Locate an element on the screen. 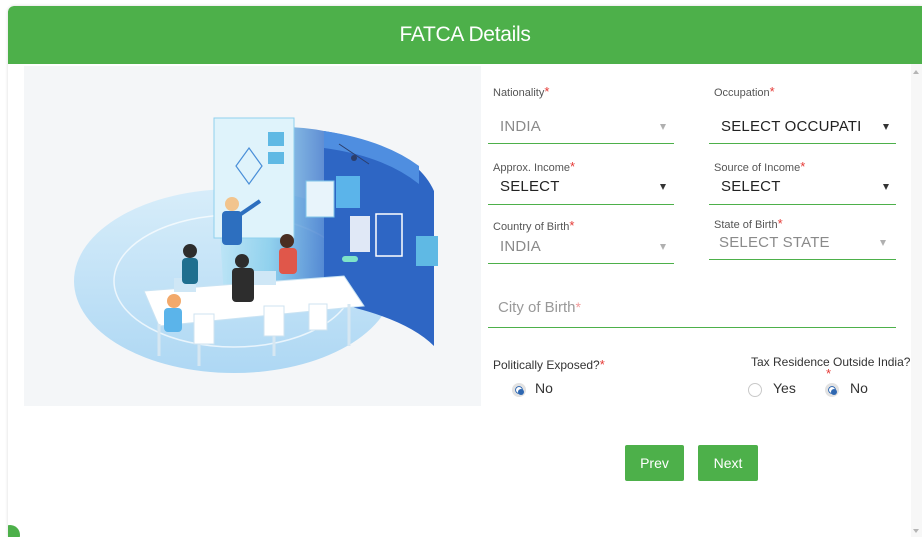 The width and height of the screenshot is (922, 537). state-of-birth-select: State of Birth* SELECT STATE is located at coordinates (802, 230).